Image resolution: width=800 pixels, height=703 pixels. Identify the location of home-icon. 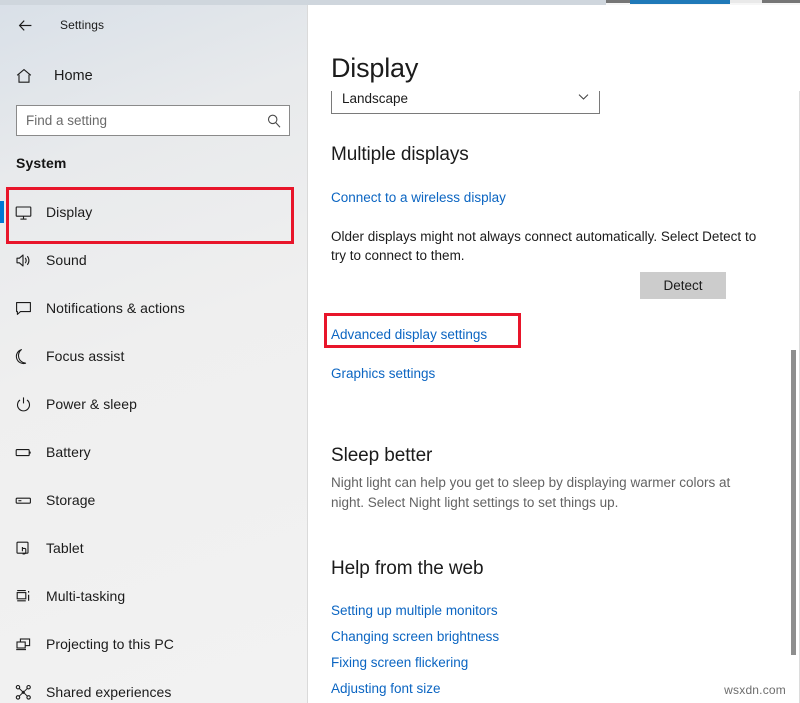
(24, 76).